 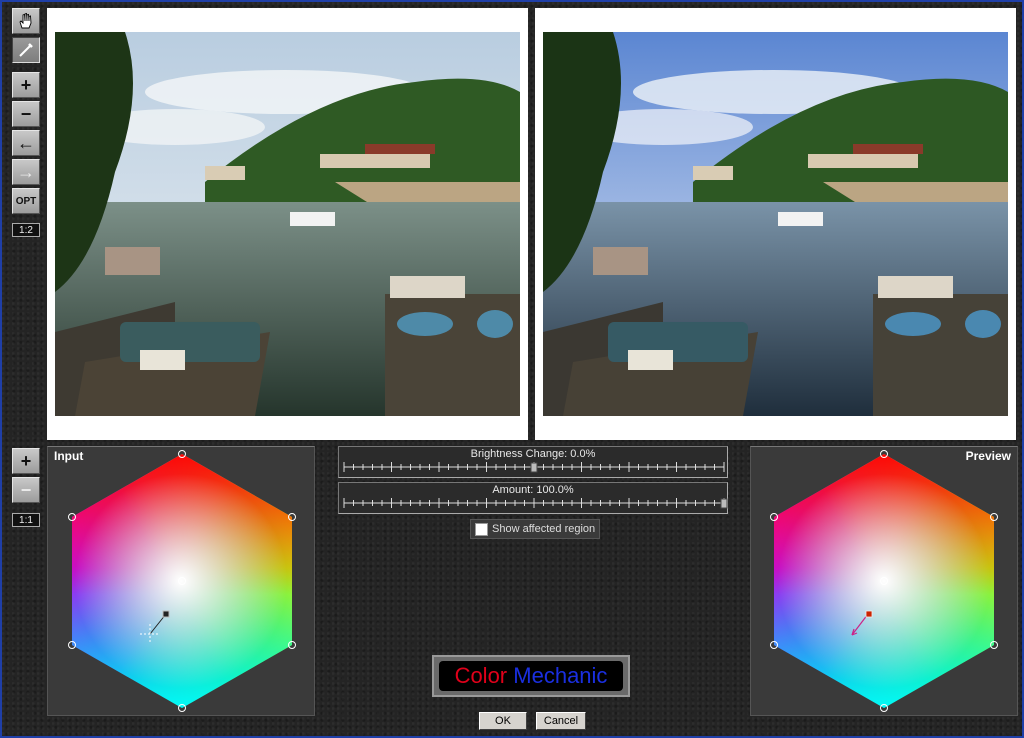 What do you see at coordinates (481, 529) in the screenshot?
I see `checkbox-box` at bounding box center [481, 529].